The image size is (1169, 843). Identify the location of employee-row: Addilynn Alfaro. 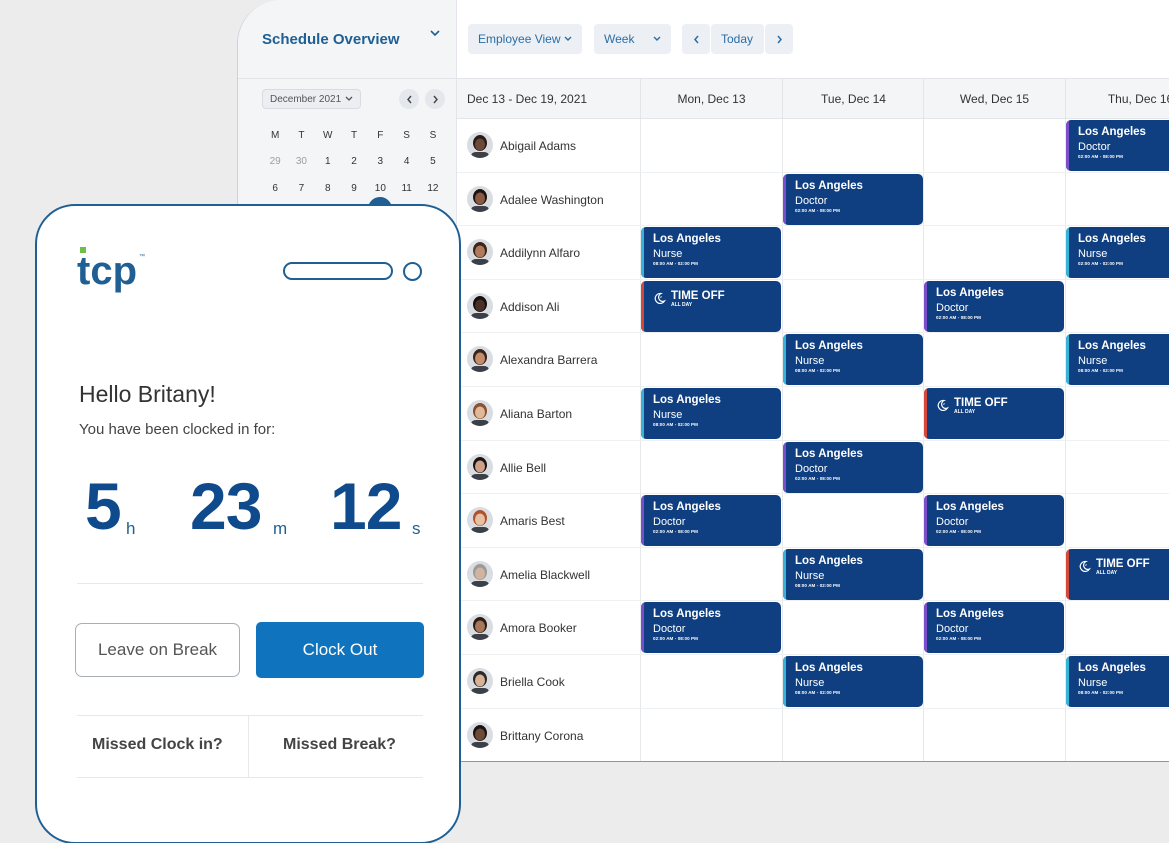
(813, 253).